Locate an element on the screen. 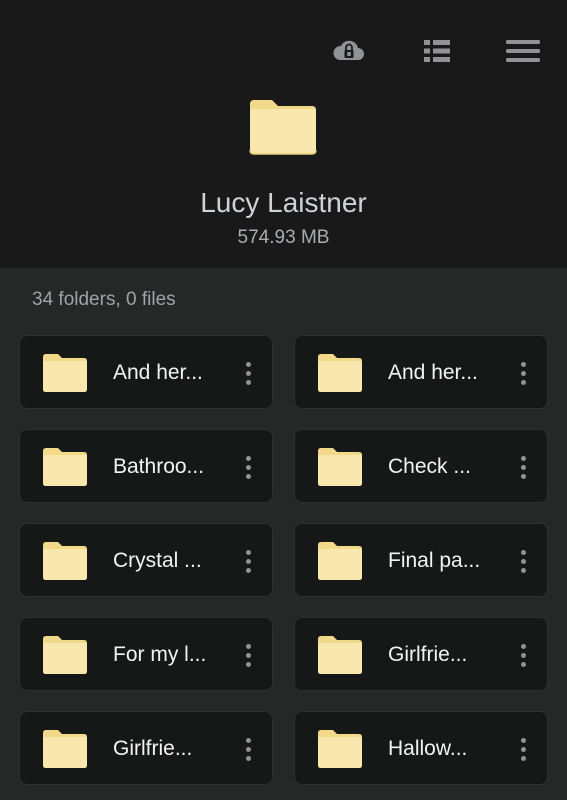  cloud-lock-icon is located at coordinates (349, 51).